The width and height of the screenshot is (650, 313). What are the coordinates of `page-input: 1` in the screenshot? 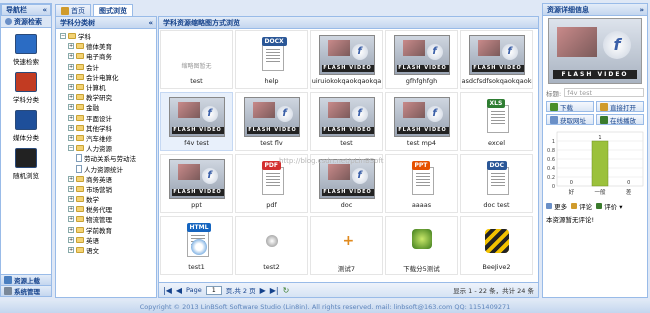 It's located at (213, 290).